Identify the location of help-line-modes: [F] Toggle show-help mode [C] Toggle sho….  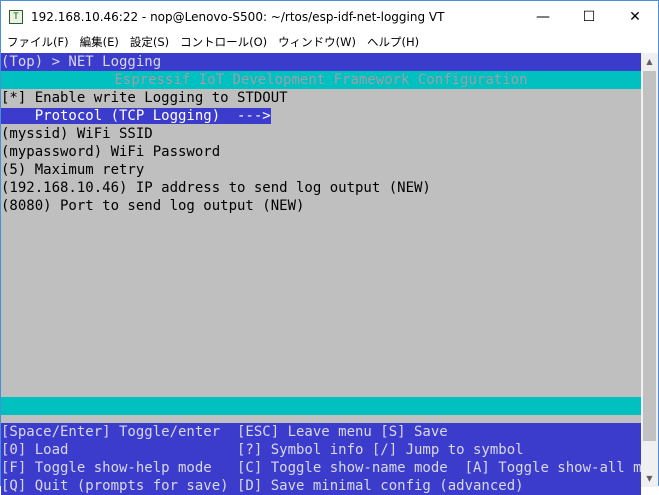
(330, 468).